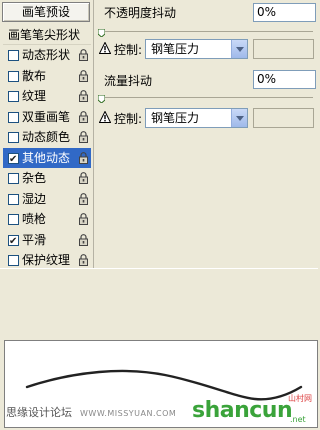  Describe the element at coordinates (93, 134) in the screenshot. I see `vertical-divider` at that location.